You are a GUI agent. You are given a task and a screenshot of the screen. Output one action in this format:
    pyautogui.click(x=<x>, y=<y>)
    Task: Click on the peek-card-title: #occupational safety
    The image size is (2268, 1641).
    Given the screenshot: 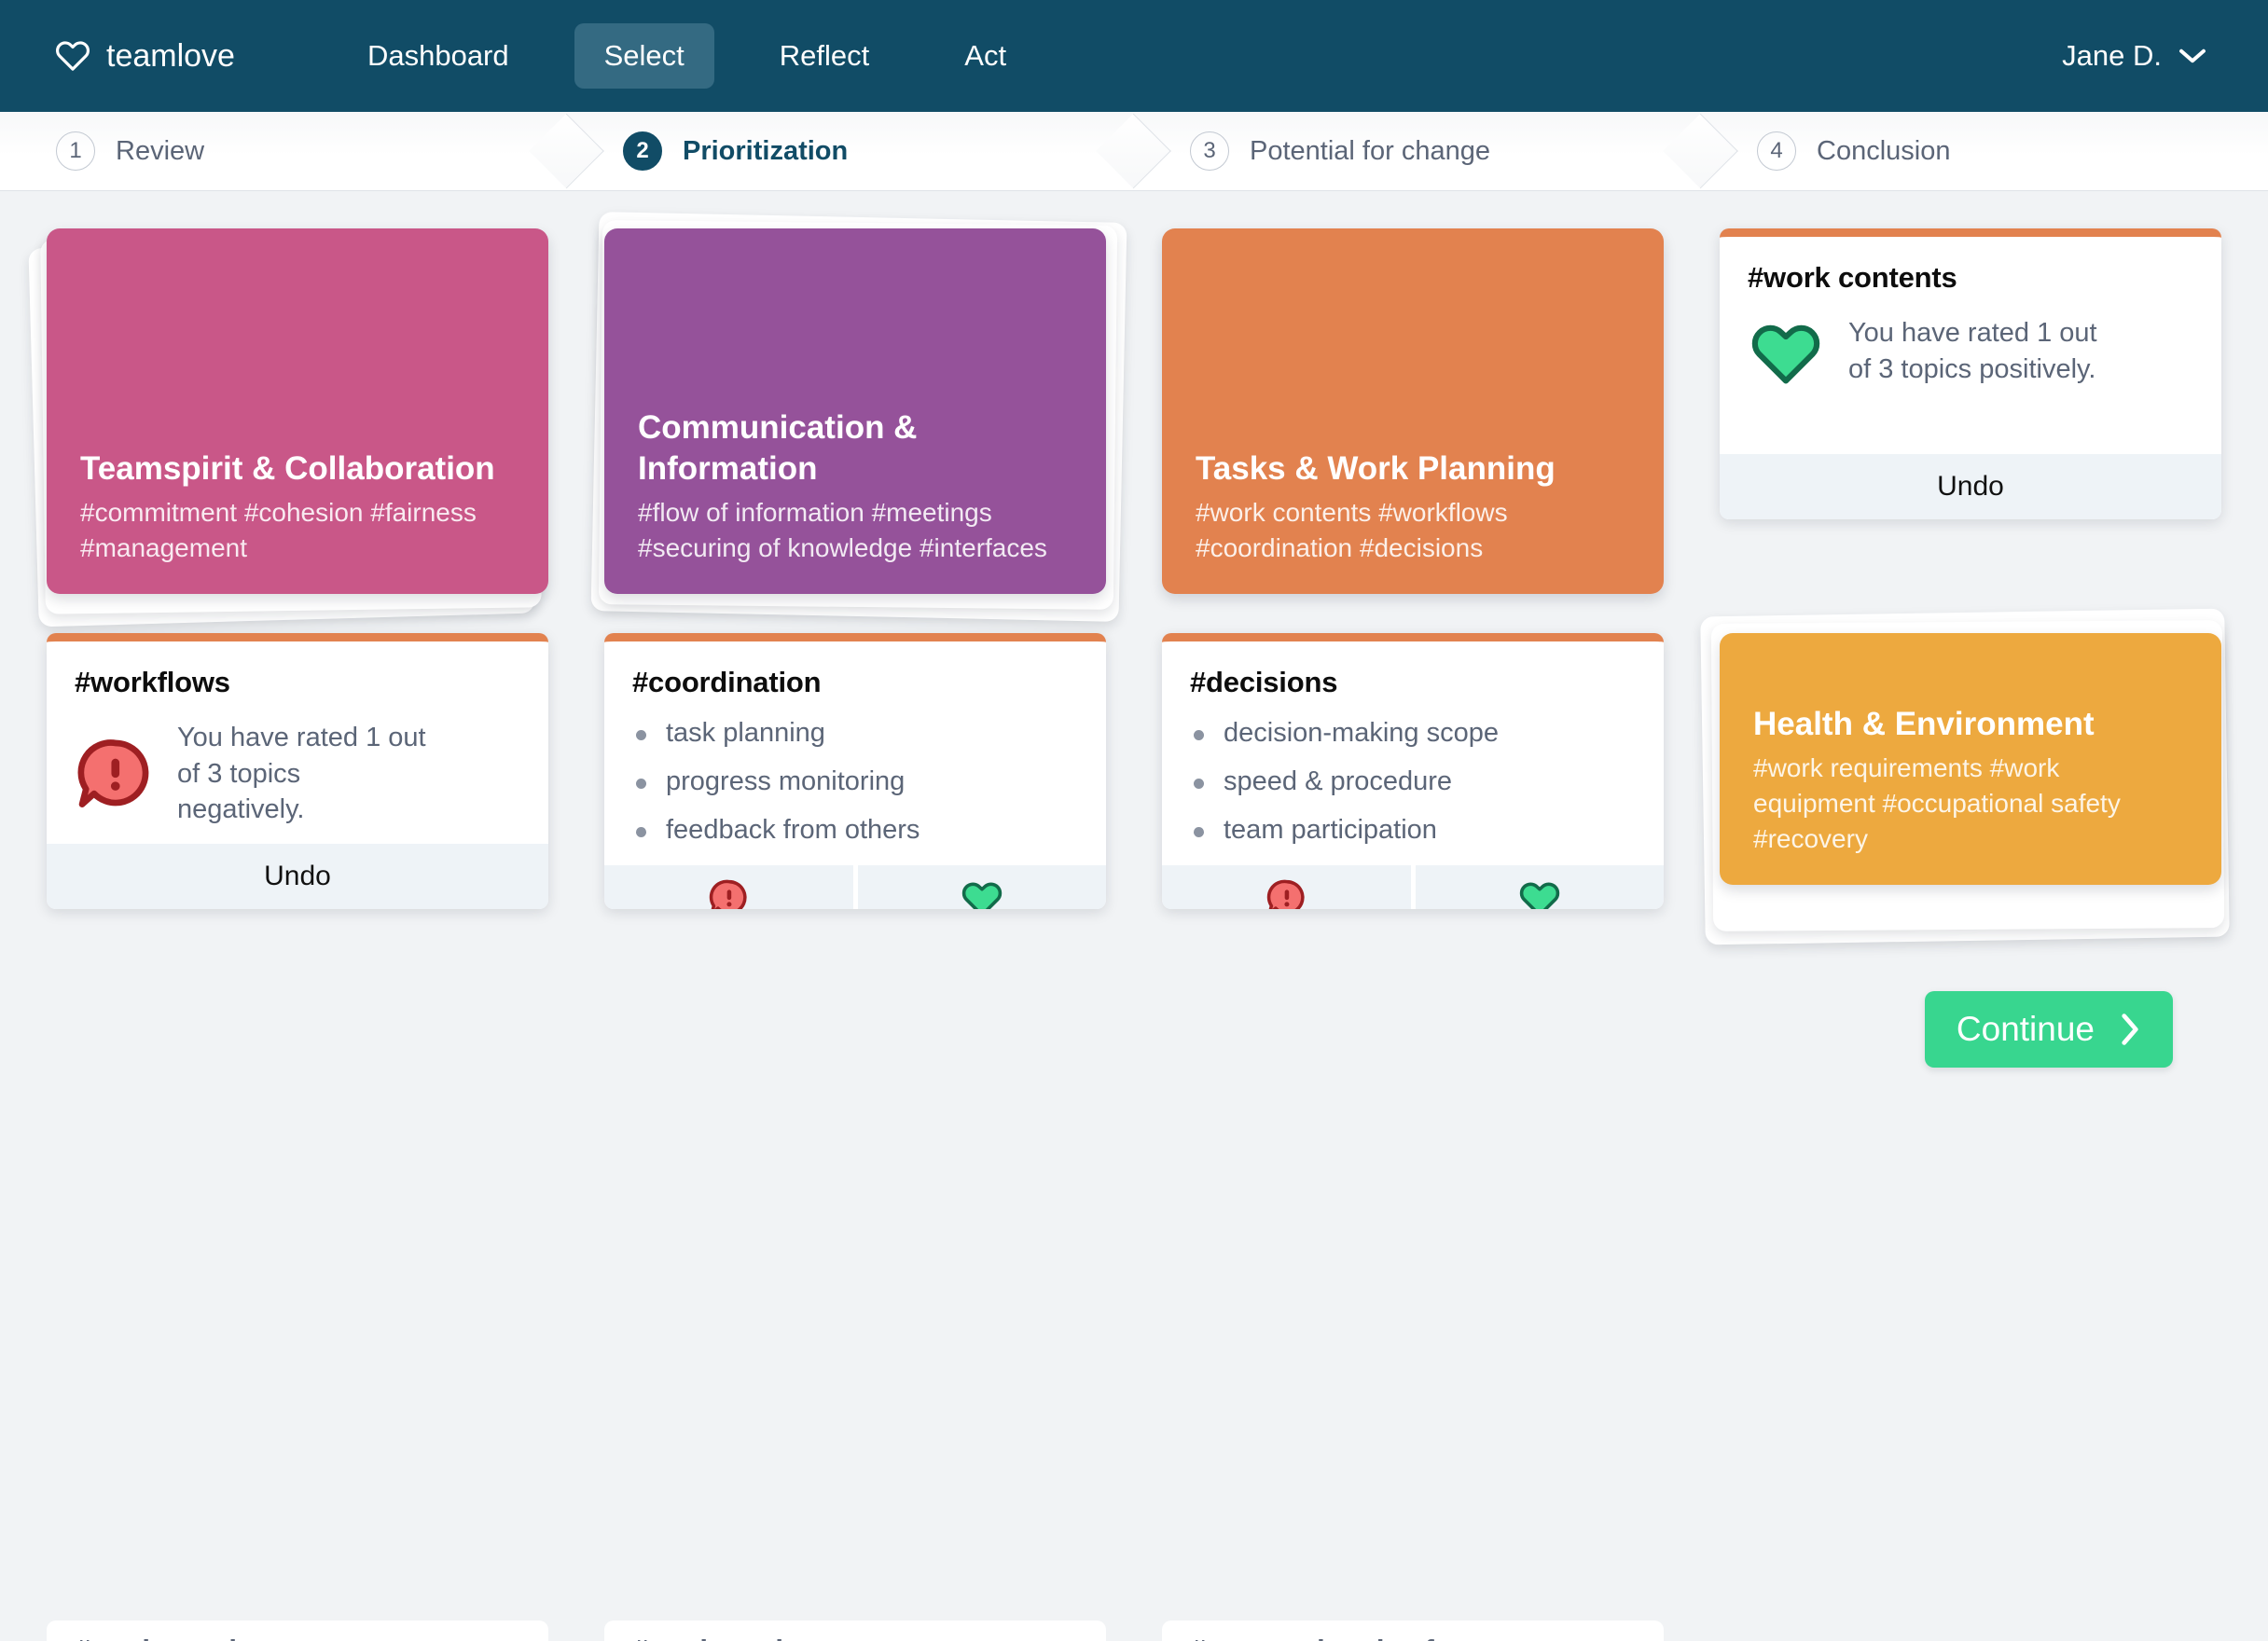 What is the action you would take?
    pyautogui.click(x=1333, y=1637)
    